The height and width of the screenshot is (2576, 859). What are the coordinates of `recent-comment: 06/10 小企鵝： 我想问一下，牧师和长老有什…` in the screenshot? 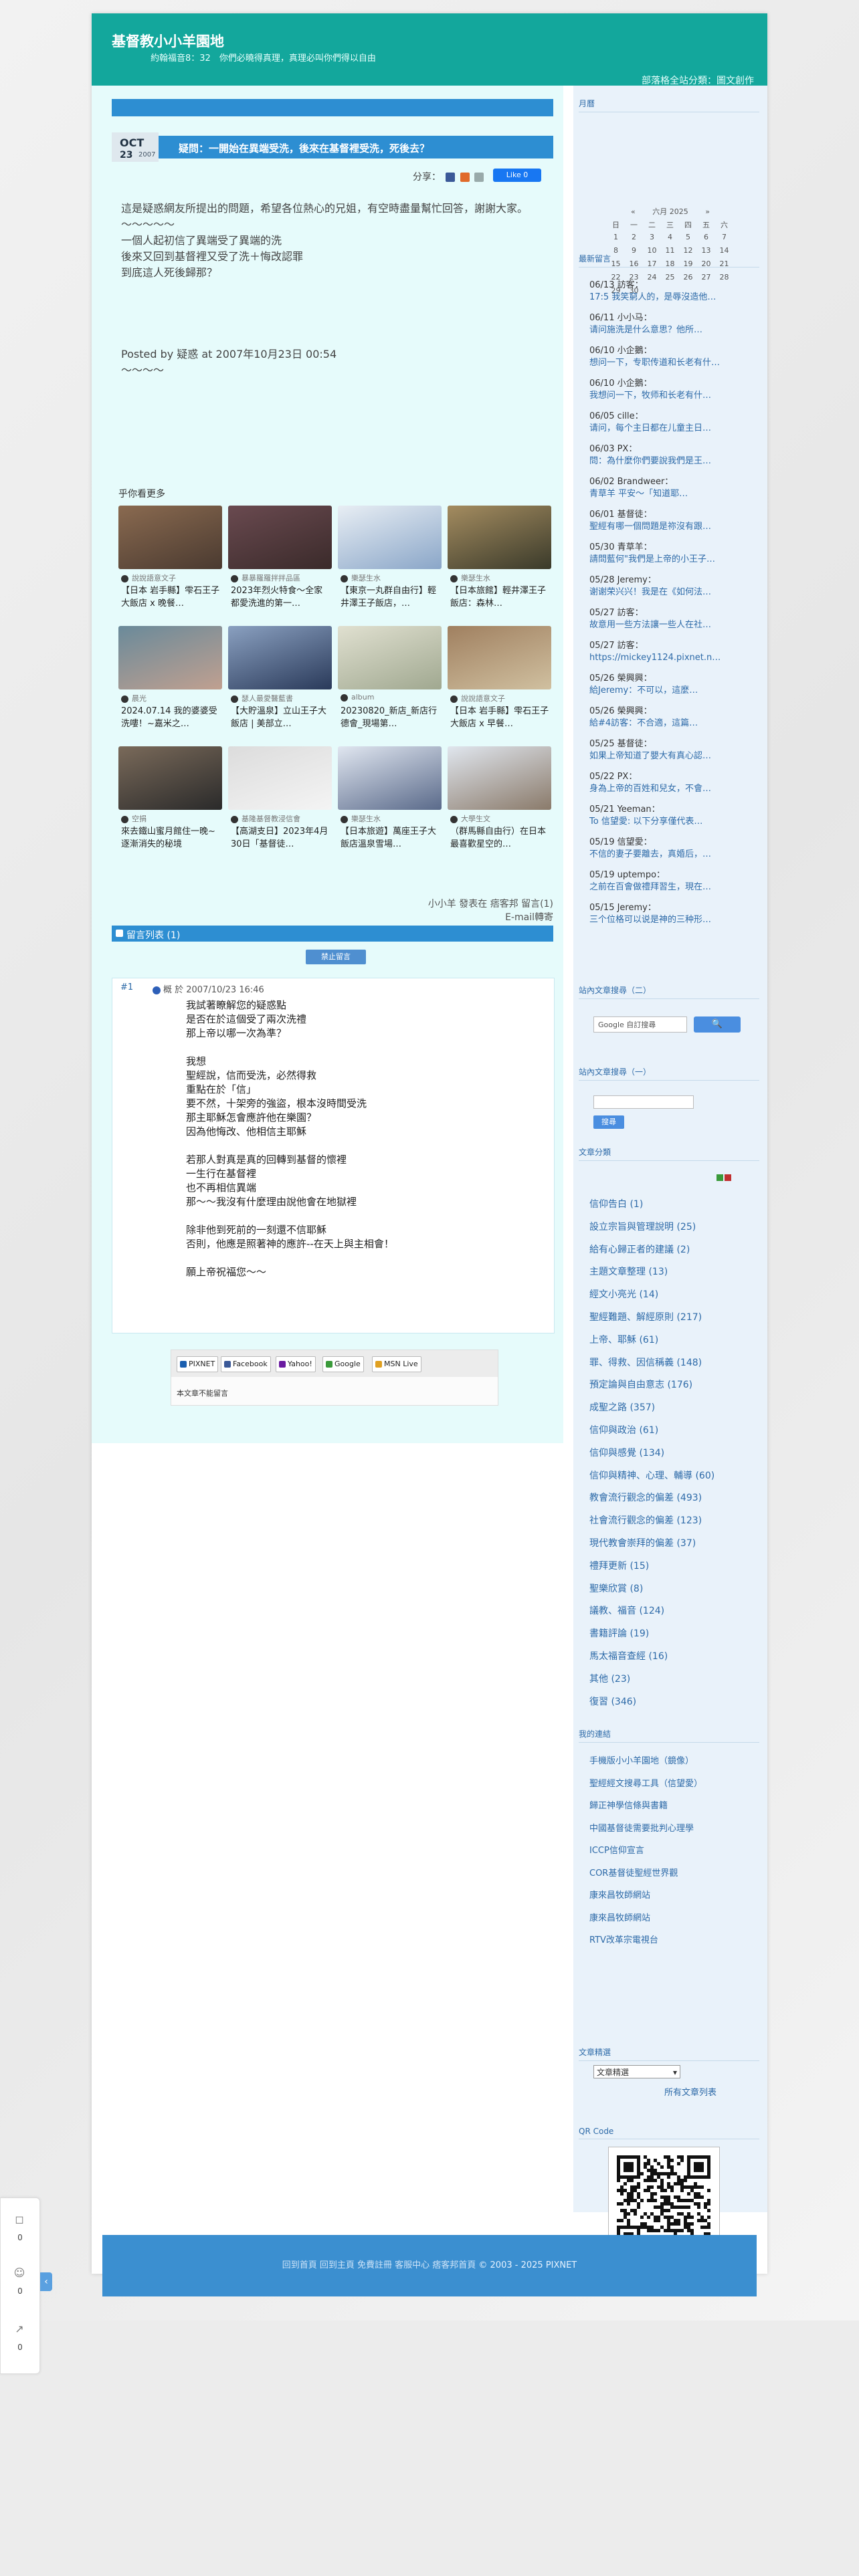 It's located at (669, 390).